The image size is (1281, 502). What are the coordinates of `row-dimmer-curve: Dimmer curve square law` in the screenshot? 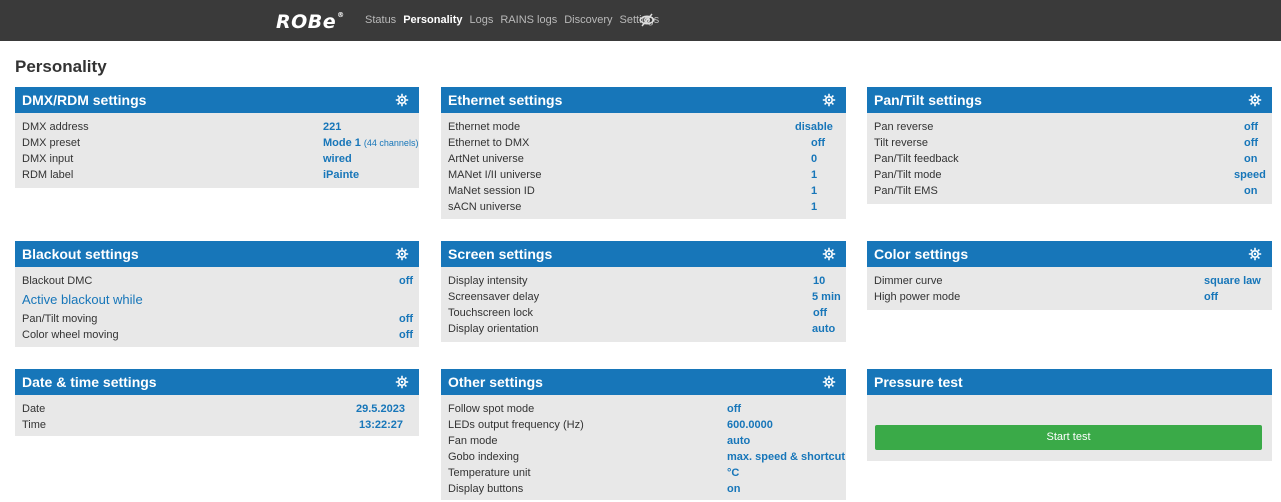 It's located at (1070, 281).